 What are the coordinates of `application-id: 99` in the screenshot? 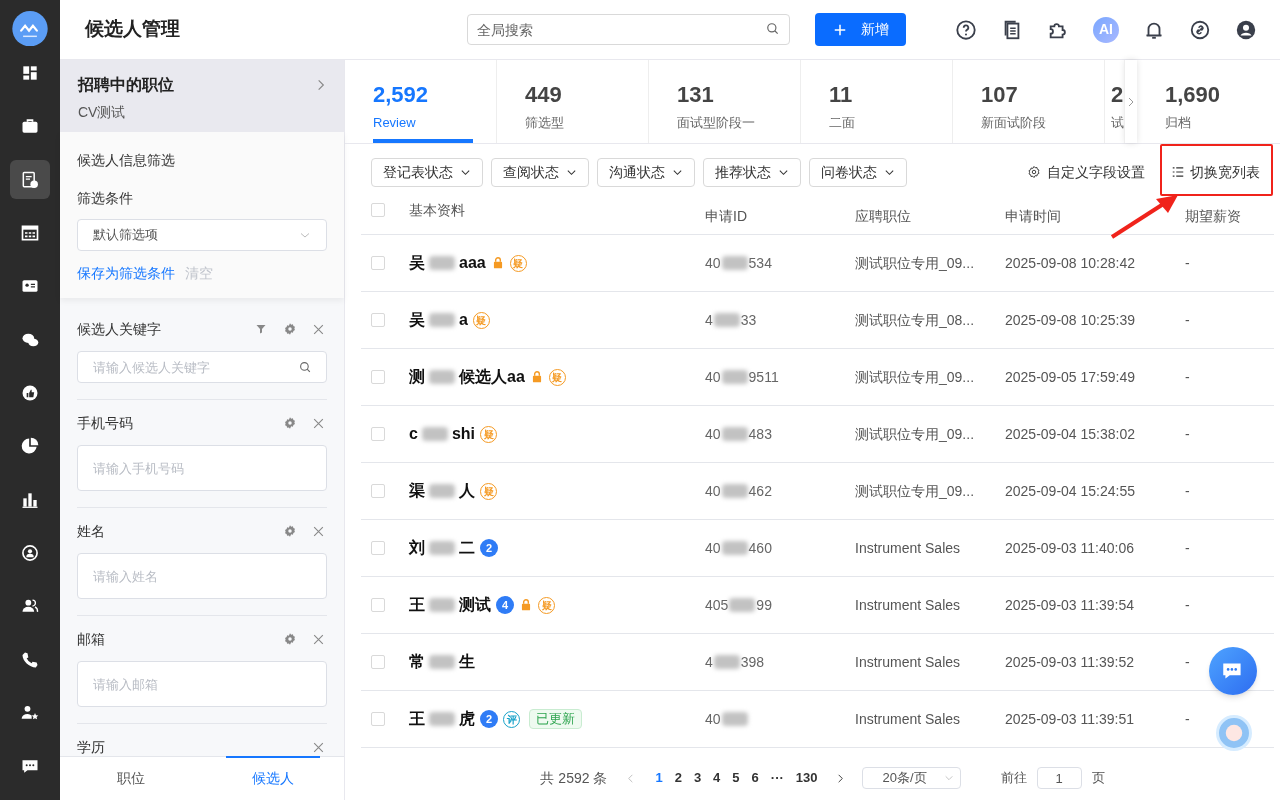 It's located at (764, 605).